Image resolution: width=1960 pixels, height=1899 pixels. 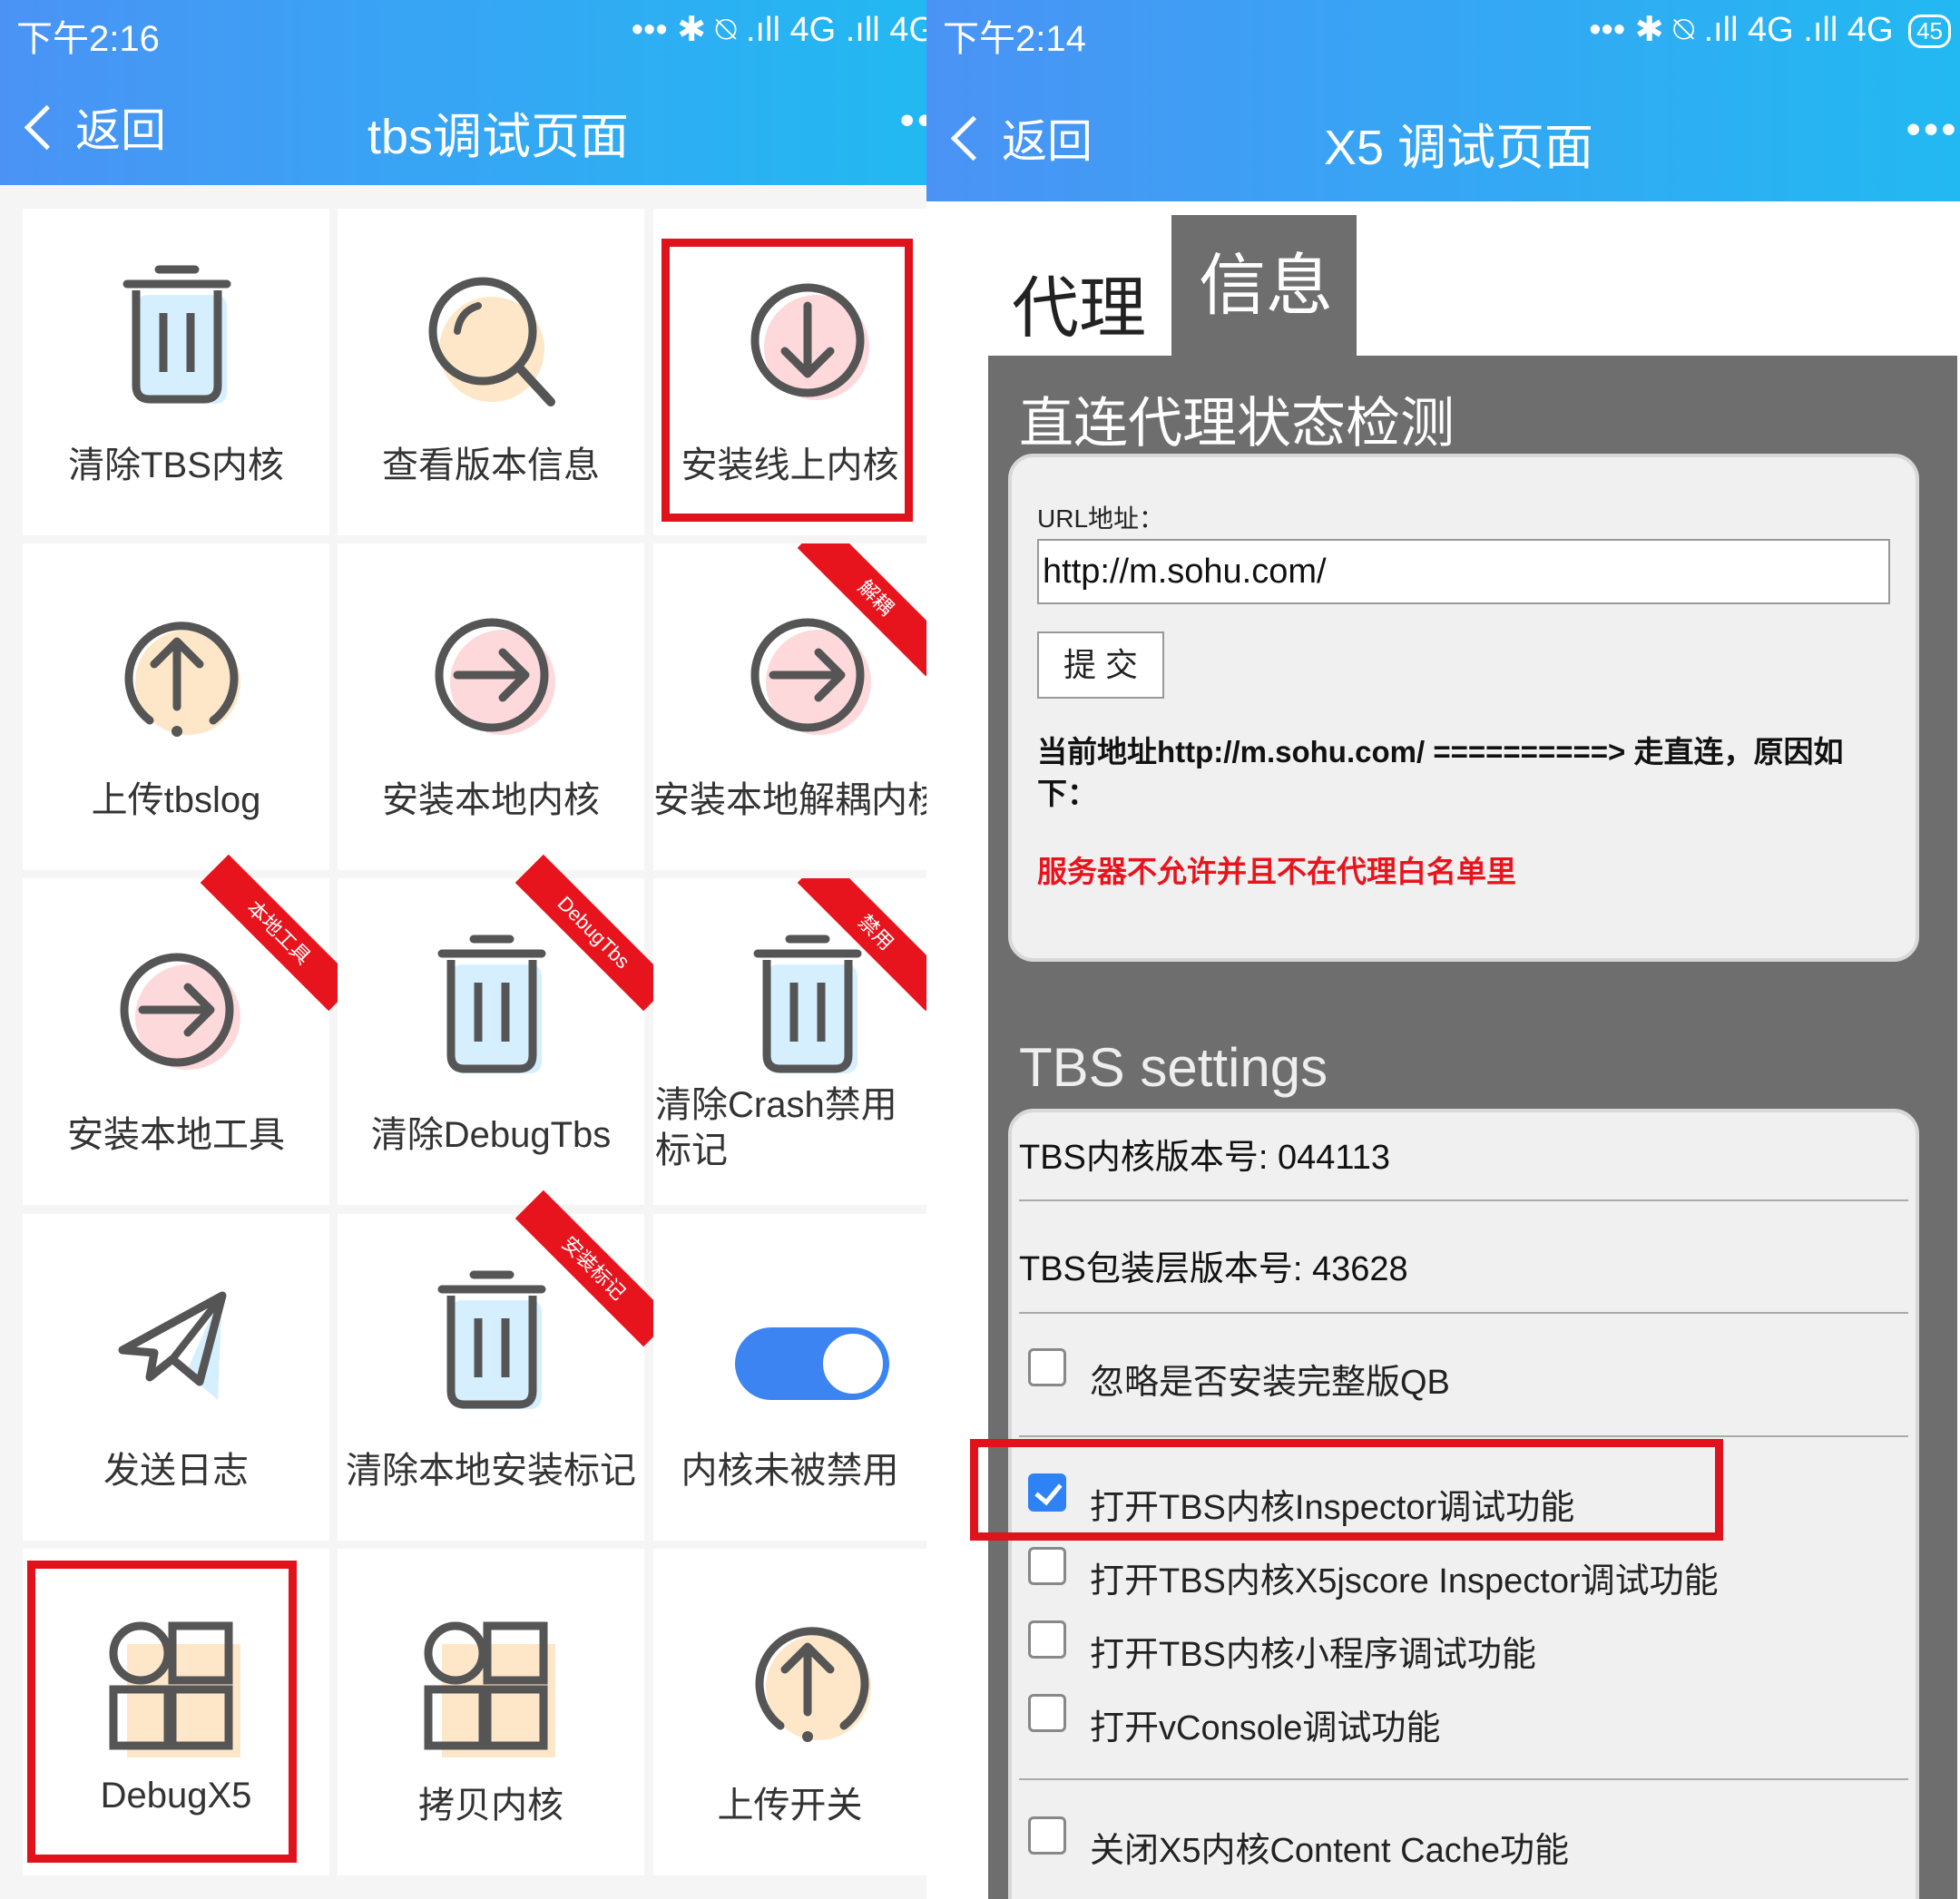 What do you see at coordinates (1459, 148) in the screenshot?
I see `page-title: X5 调试页面` at bounding box center [1459, 148].